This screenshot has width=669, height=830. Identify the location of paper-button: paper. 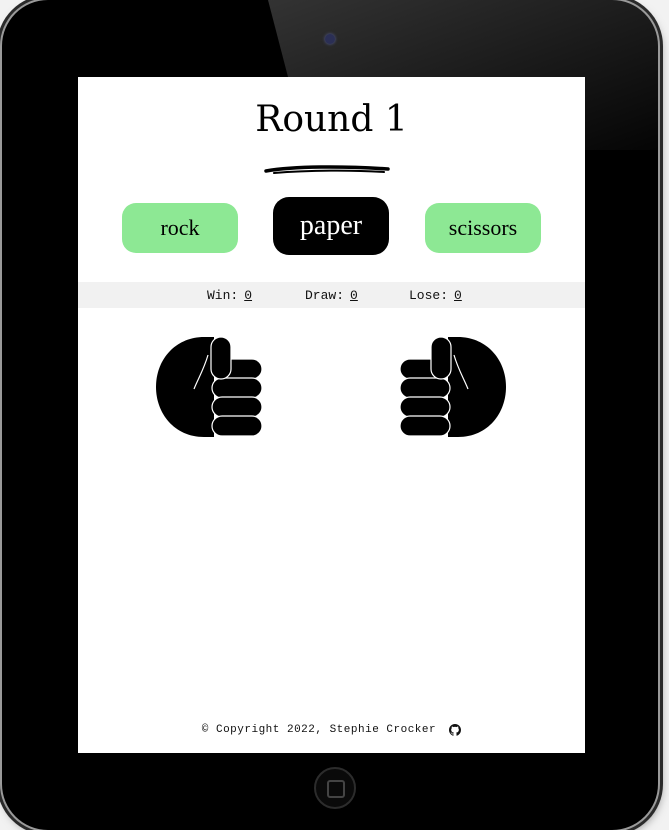
(331, 226).